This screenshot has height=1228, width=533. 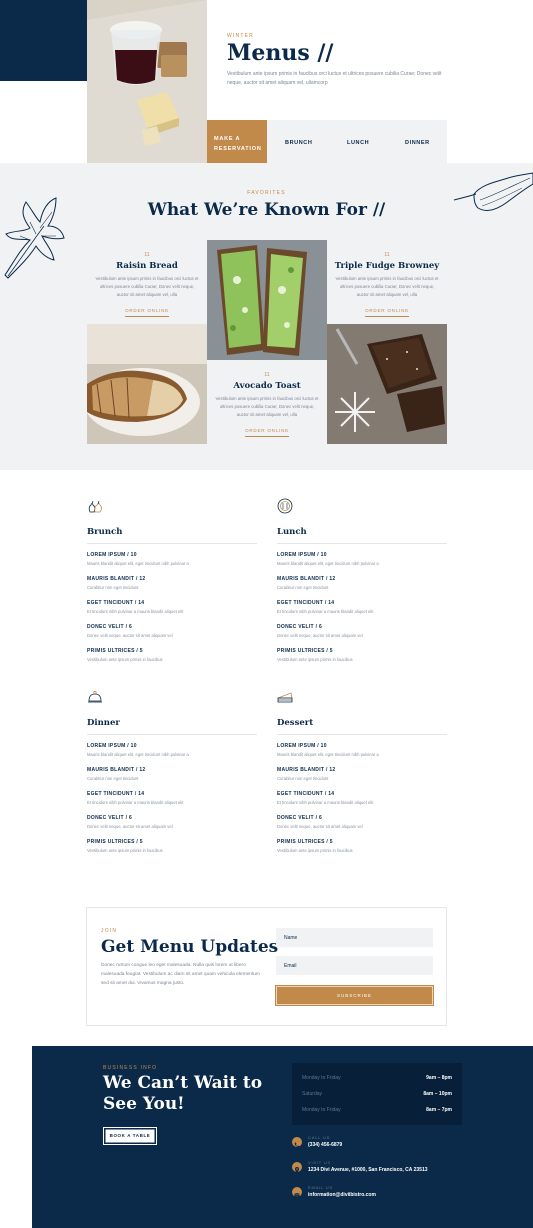 I want to click on favorites-eyebrow: FAVORITES, so click(x=266, y=193).